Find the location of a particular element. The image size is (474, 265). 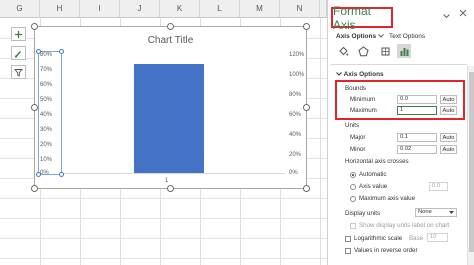

column-letter: K is located at coordinates (179, 8).